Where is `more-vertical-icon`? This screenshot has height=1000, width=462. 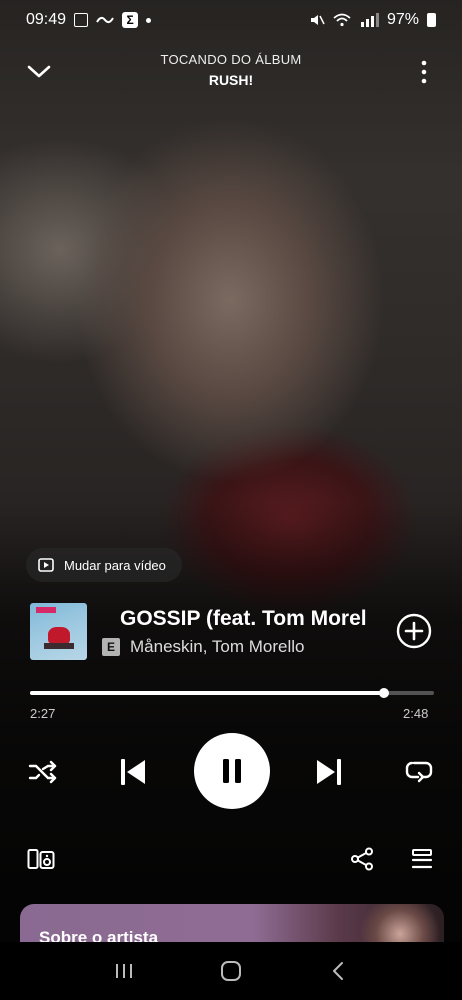
more-vertical-icon is located at coordinates (424, 72).